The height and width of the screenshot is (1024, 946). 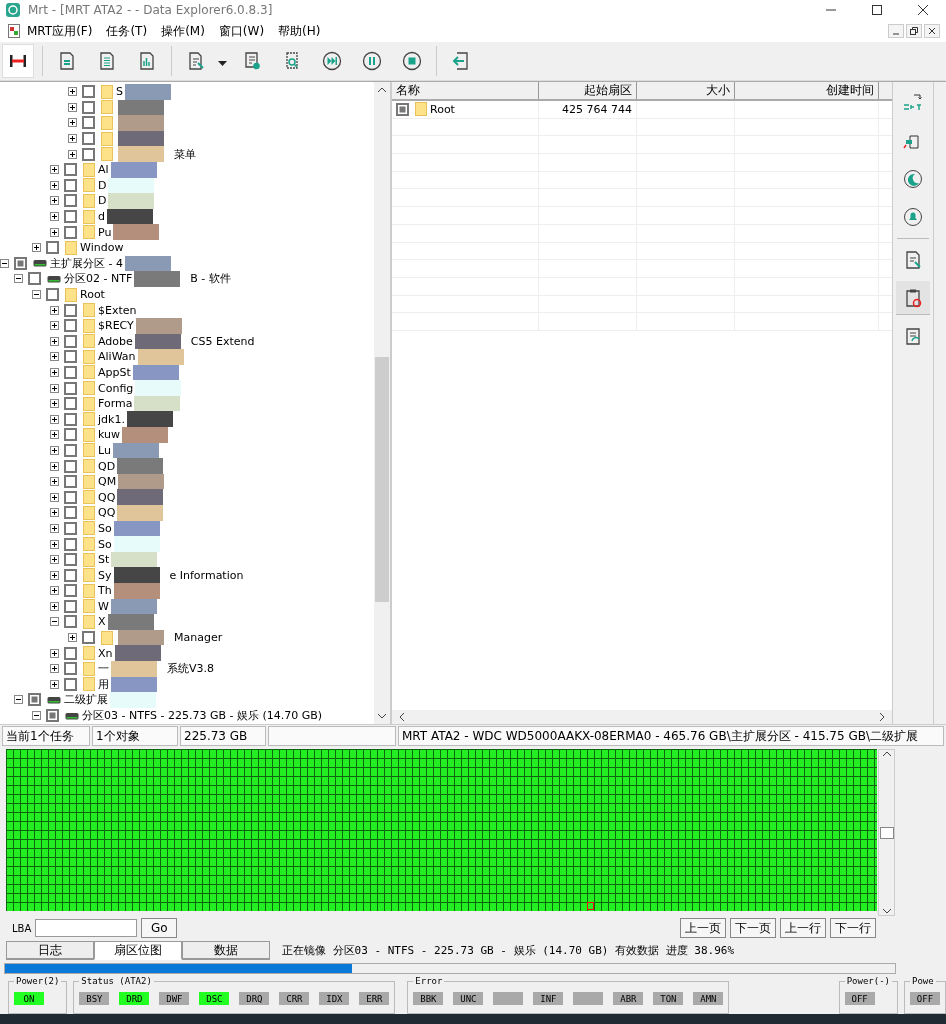 I want to click on nav-button: 上一行, so click(x=803, y=928).